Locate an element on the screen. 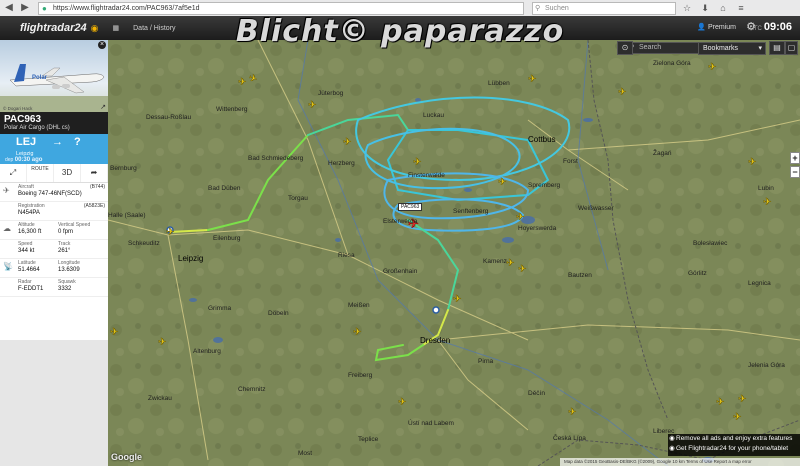 The height and width of the screenshot is (466, 800). origin-code: LEJ is located at coordinates (26, 142).